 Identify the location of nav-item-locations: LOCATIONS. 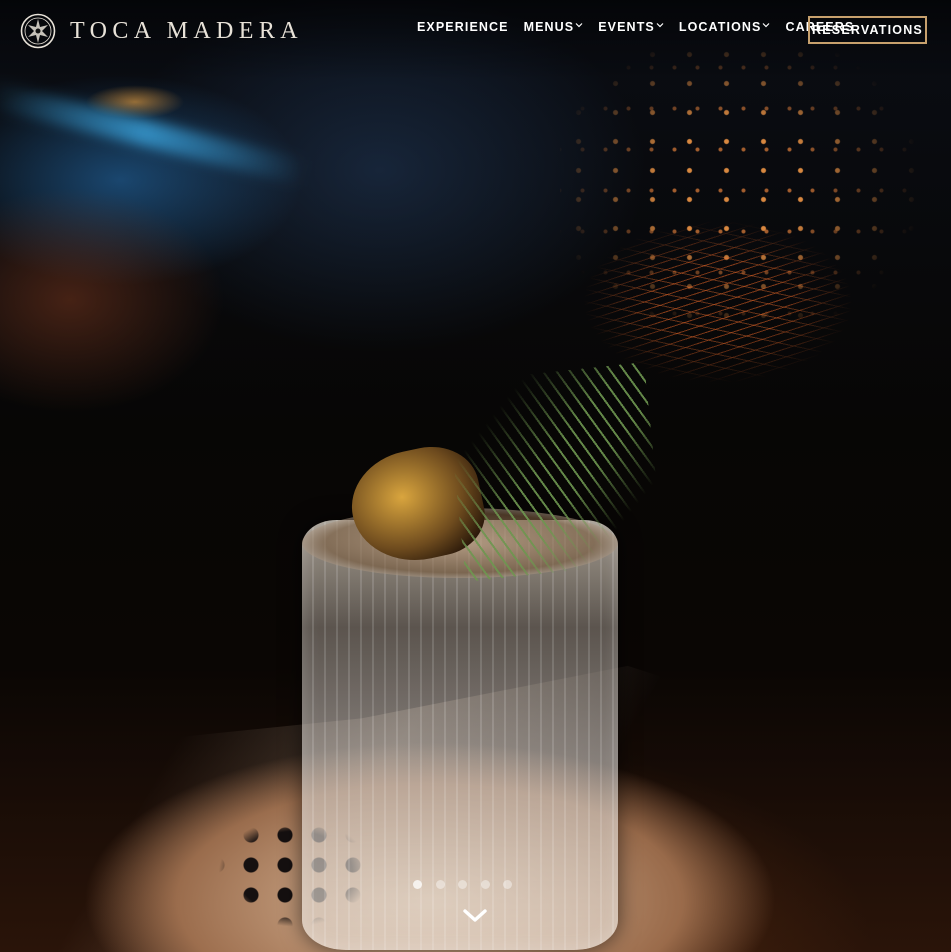
(725, 29).